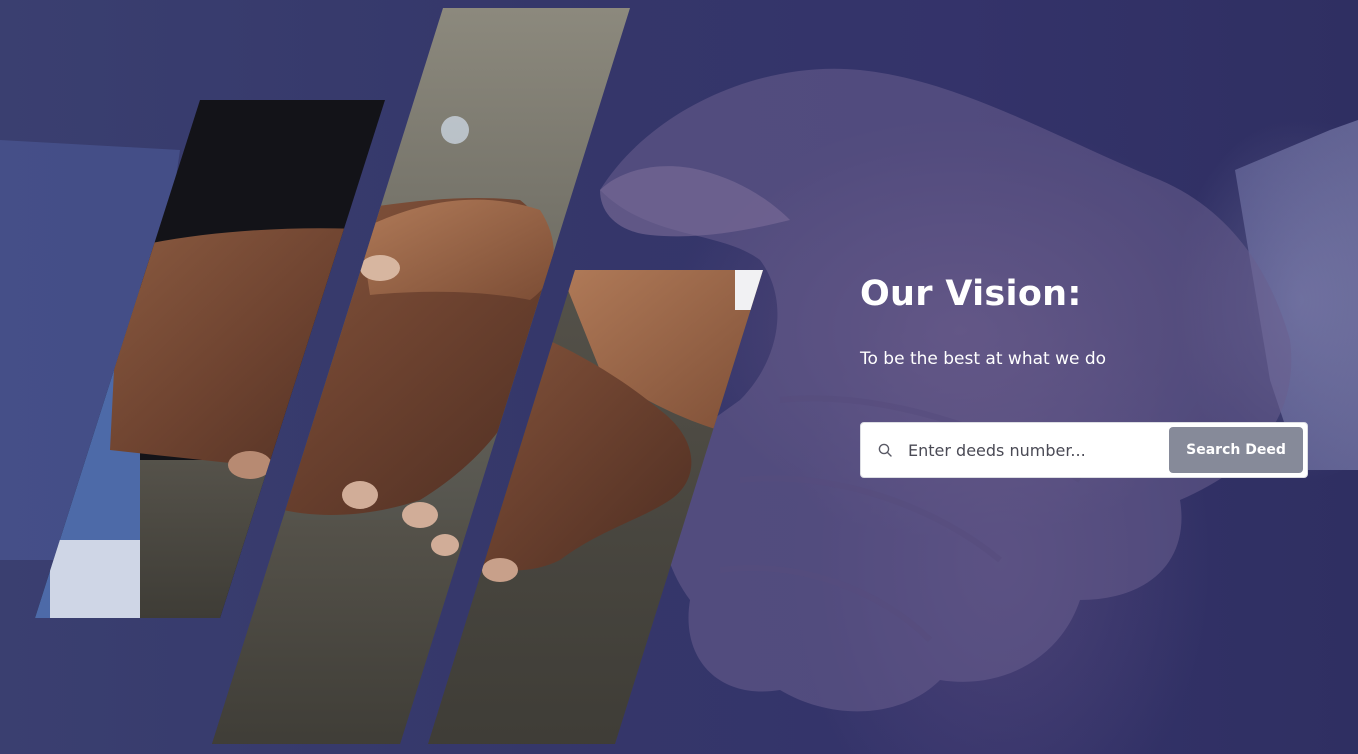 Image resolution: width=1358 pixels, height=754 pixels. Describe the element at coordinates (983, 359) in the screenshot. I see `vision-subtitle: To be the best at what we do` at that location.